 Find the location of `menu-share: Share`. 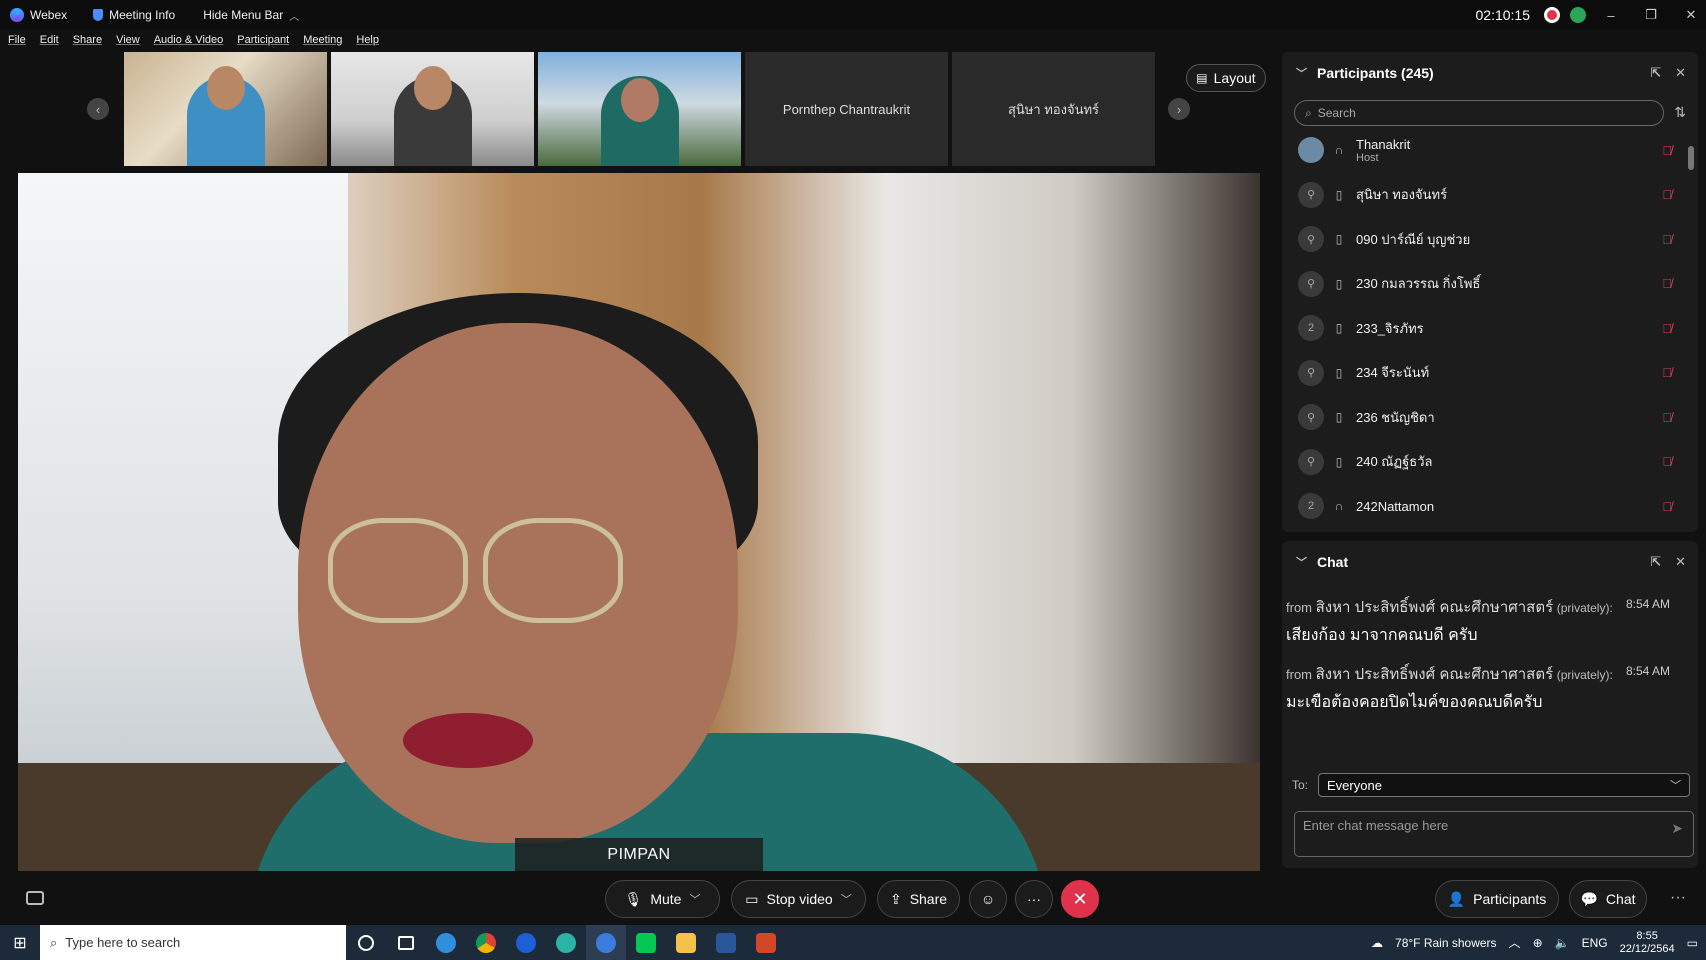

menu-share: Share is located at coordinates (87, 40).